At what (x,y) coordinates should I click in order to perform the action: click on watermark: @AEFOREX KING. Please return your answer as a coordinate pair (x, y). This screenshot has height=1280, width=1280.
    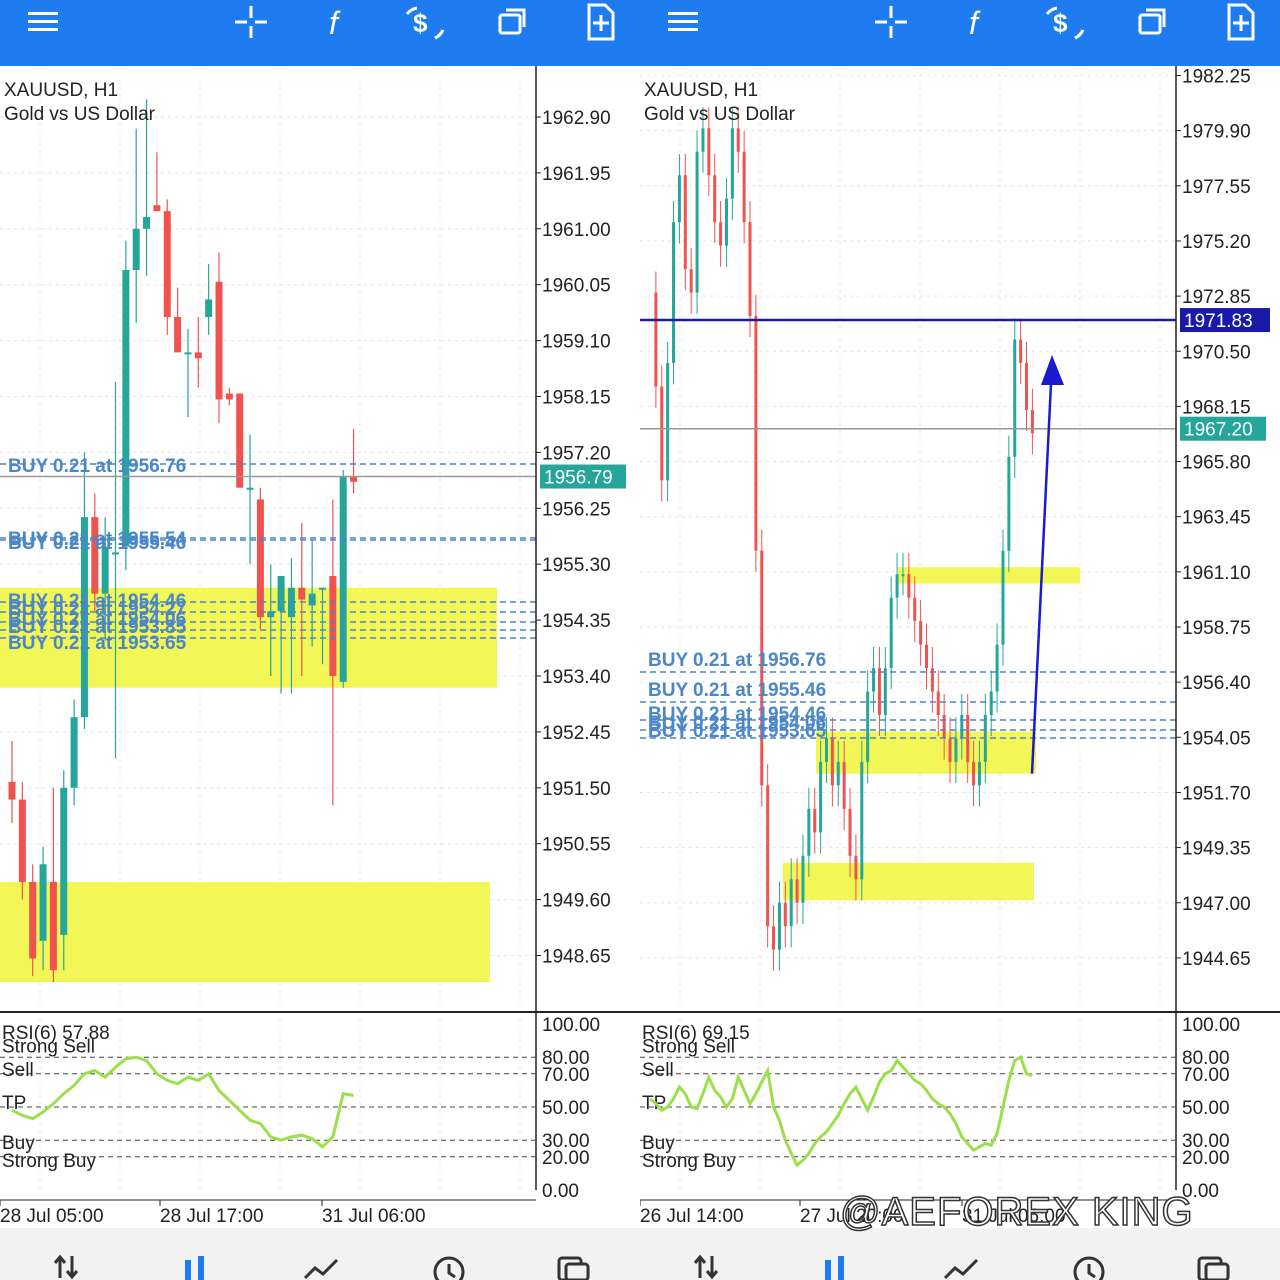
    Looking at the image, I should click on (1016, 1212).